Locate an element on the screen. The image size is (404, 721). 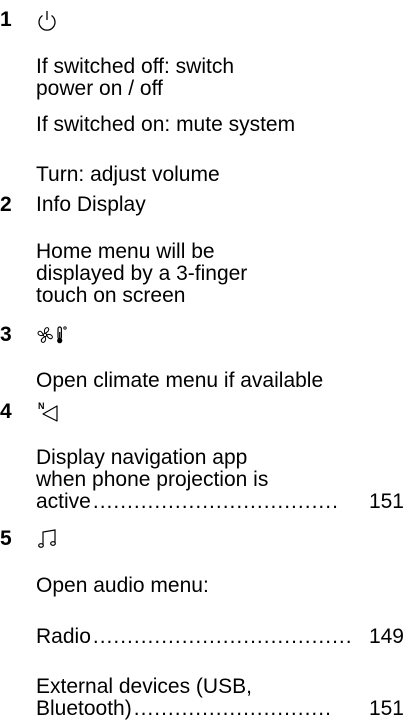
item-5-description: Open audio menu: is located at coordinates (206, 586).